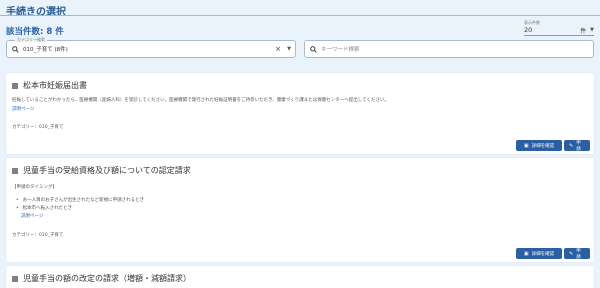 This screenshot has height=288, width=600. Describe the element at coordinates (80, 200) in the screenshot. I see `list-item: お一人目のお子さんが出生されたなど新規に申請されるとき` at that location.